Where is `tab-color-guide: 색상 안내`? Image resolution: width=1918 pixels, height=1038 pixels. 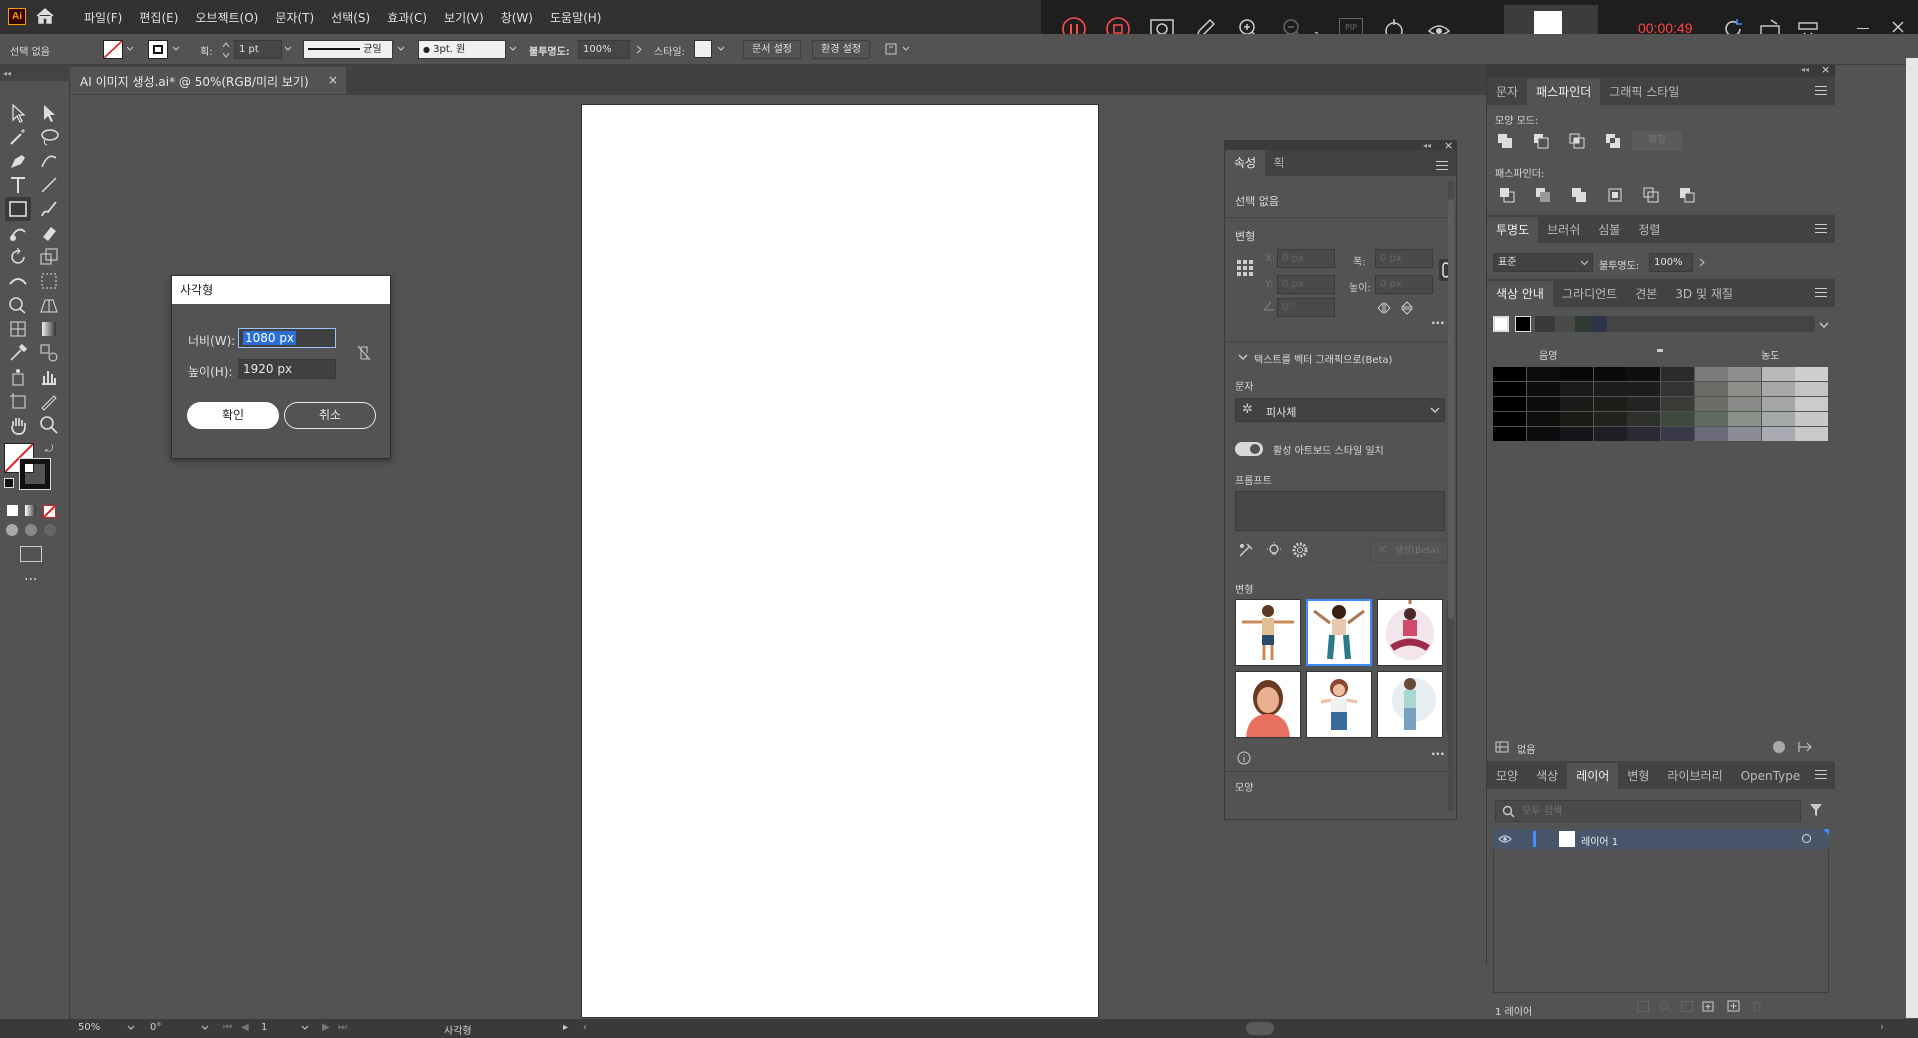 tab-color-guide: 색상 안내 is located at coordinates (1520, 294).